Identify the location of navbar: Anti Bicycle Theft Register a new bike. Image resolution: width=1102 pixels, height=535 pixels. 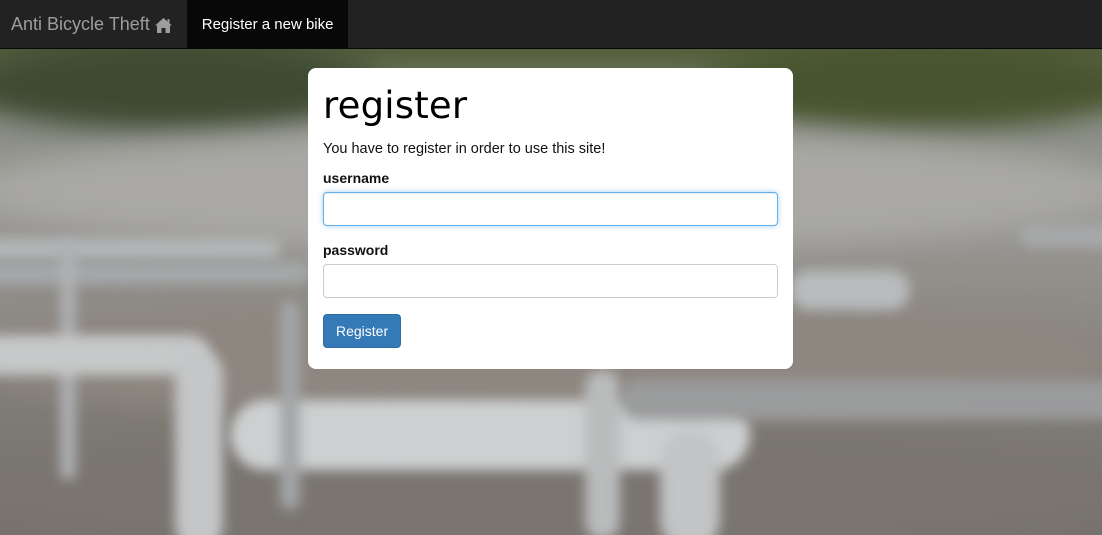
(551, 24).